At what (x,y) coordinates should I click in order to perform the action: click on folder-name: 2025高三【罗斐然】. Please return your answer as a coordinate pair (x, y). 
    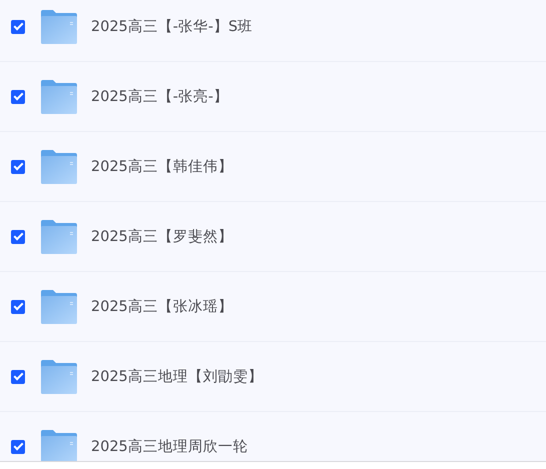
    Looking at the image, I should click on (162, 236).